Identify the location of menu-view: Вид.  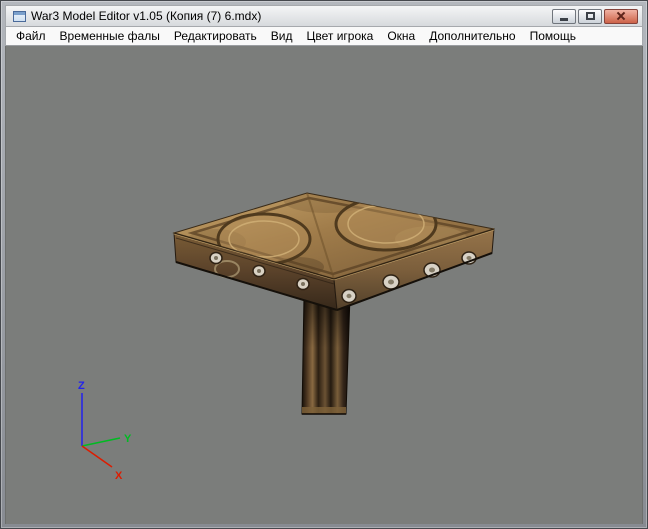
(282, 36).